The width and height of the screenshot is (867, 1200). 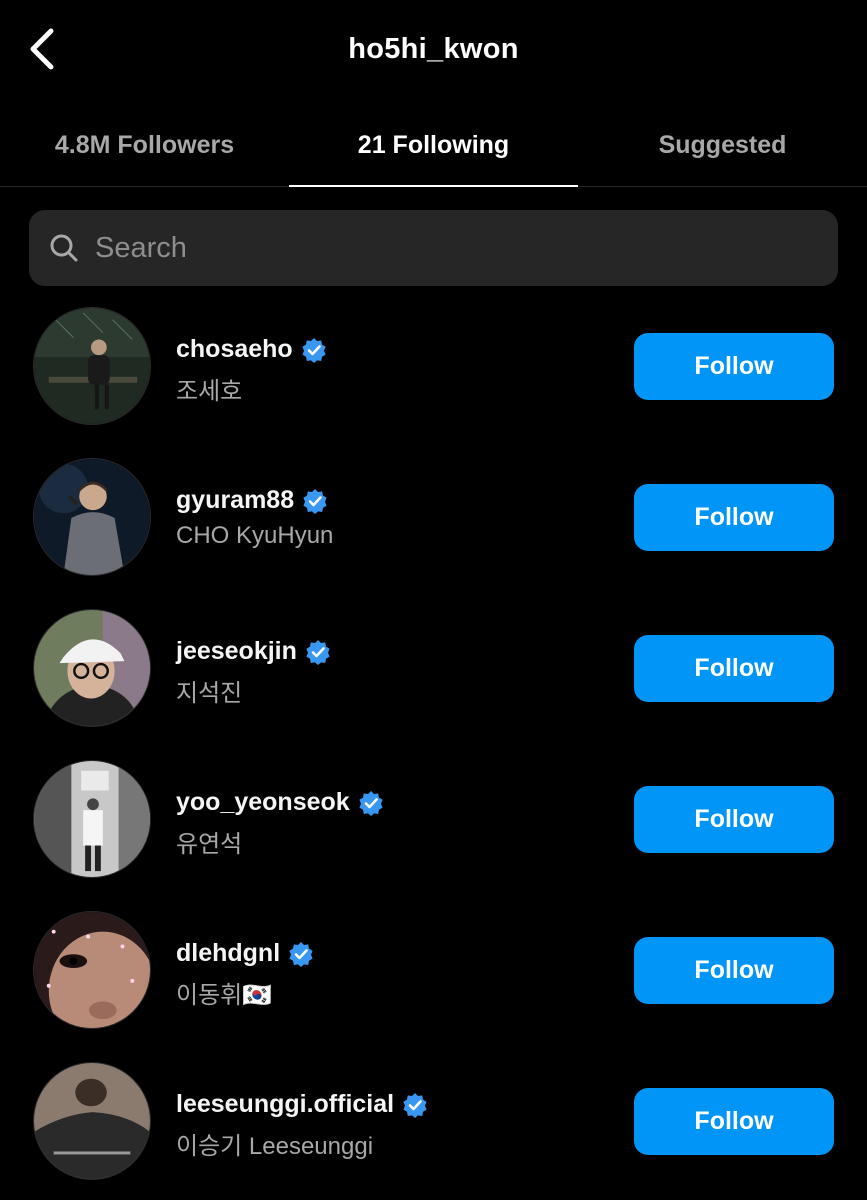 I want to click on full-name: 이동휘🇰🇷, so click(x=224, y=995).